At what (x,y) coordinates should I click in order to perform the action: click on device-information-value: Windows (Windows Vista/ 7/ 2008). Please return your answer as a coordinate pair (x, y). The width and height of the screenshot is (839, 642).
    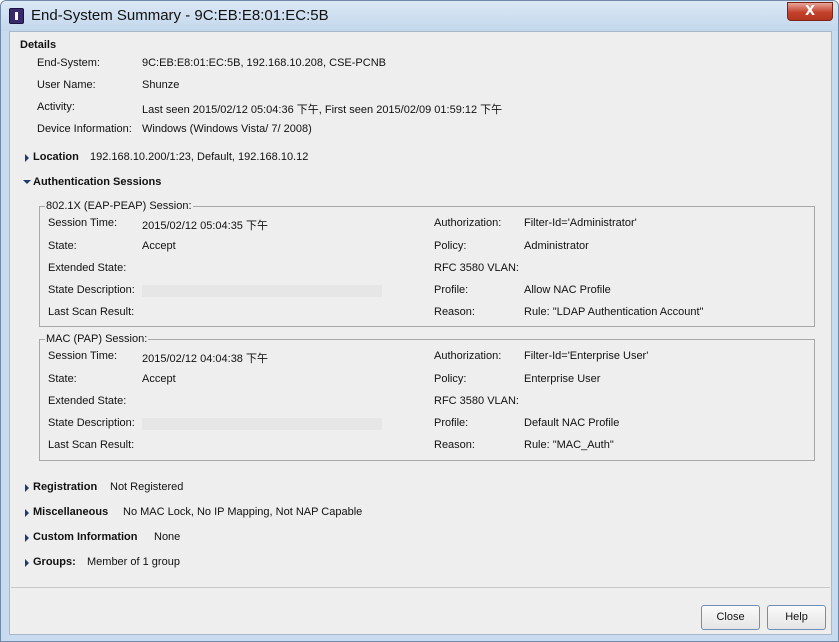
    Looking at the image, I should click on (227, 129).